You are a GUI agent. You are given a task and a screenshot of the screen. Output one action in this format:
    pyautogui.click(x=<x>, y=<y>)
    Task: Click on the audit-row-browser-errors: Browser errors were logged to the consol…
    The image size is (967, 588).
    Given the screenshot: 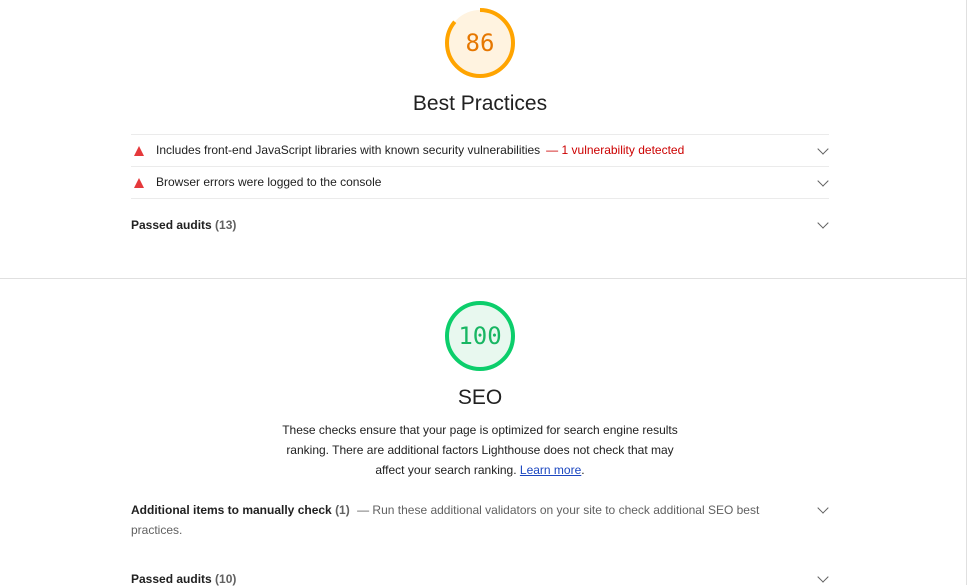 What is the action you would take?
    pyautogui.click(x=480, y=182)
    